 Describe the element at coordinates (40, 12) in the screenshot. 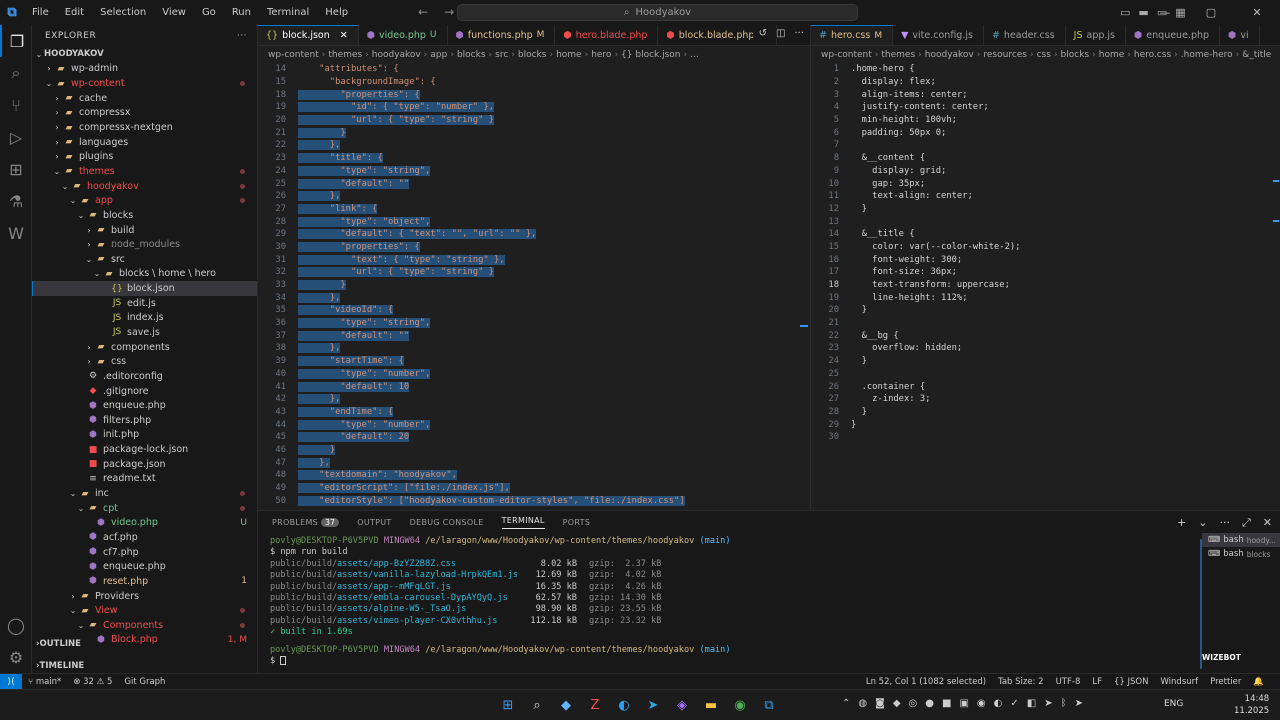

I see `menu-file: File` at that location.